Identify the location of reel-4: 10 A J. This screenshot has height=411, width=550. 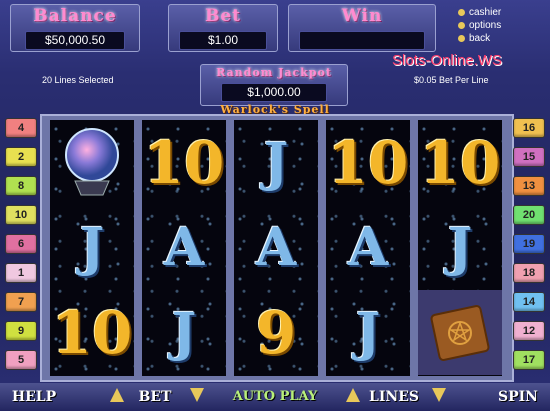
(368, 248).